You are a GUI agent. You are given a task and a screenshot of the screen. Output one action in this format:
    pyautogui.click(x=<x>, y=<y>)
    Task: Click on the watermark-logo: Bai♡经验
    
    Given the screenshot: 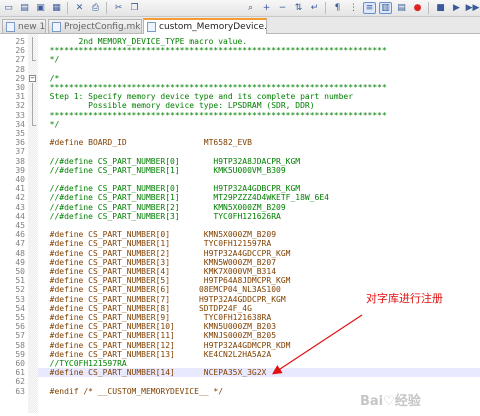 What is the action you would take?
    pyautogui.click(x=391, y=401)
    